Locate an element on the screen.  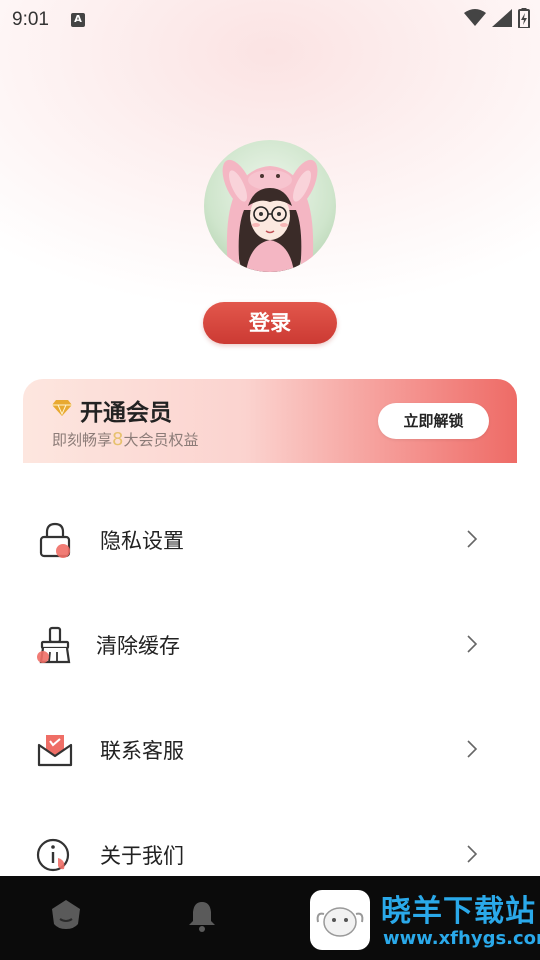
home-icon is located at coordinates (66, 914).